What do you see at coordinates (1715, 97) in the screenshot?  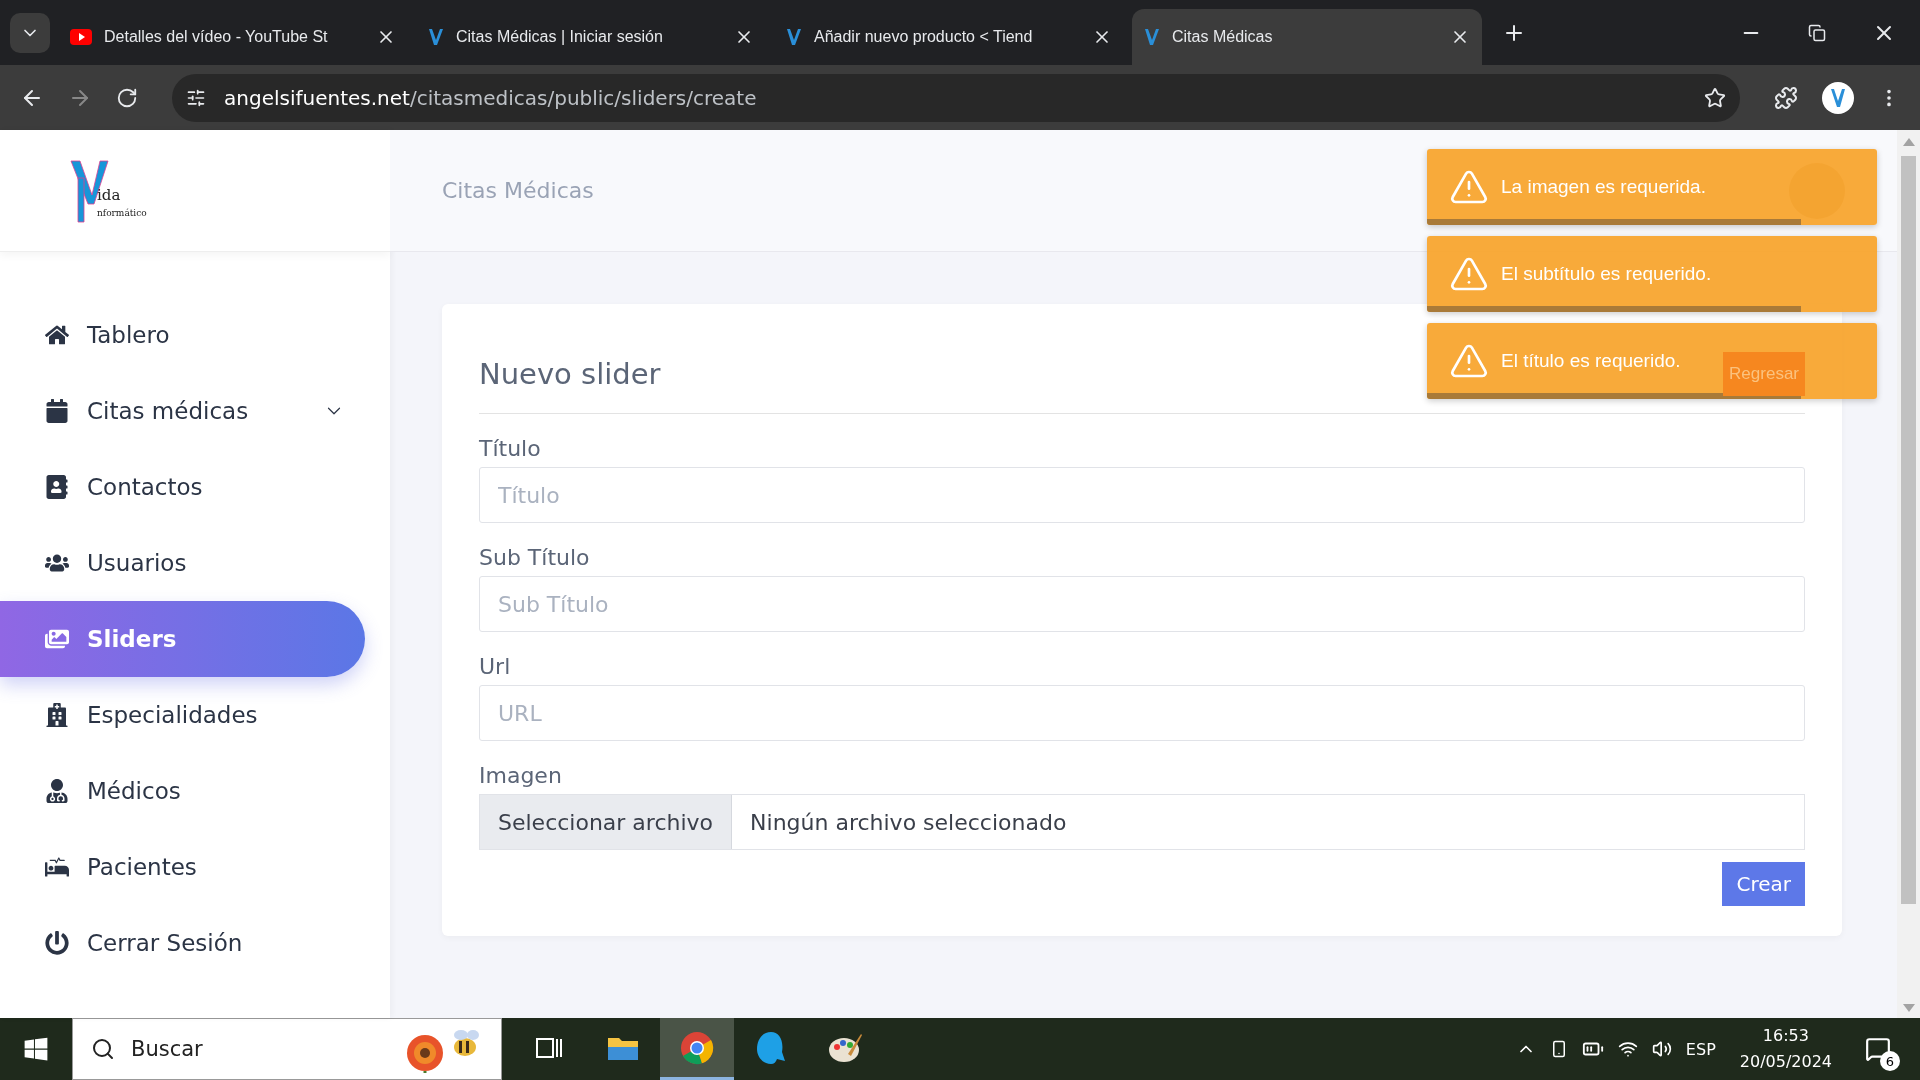 I see `bookmark-star-icon` at bounding box center [1715, 97].